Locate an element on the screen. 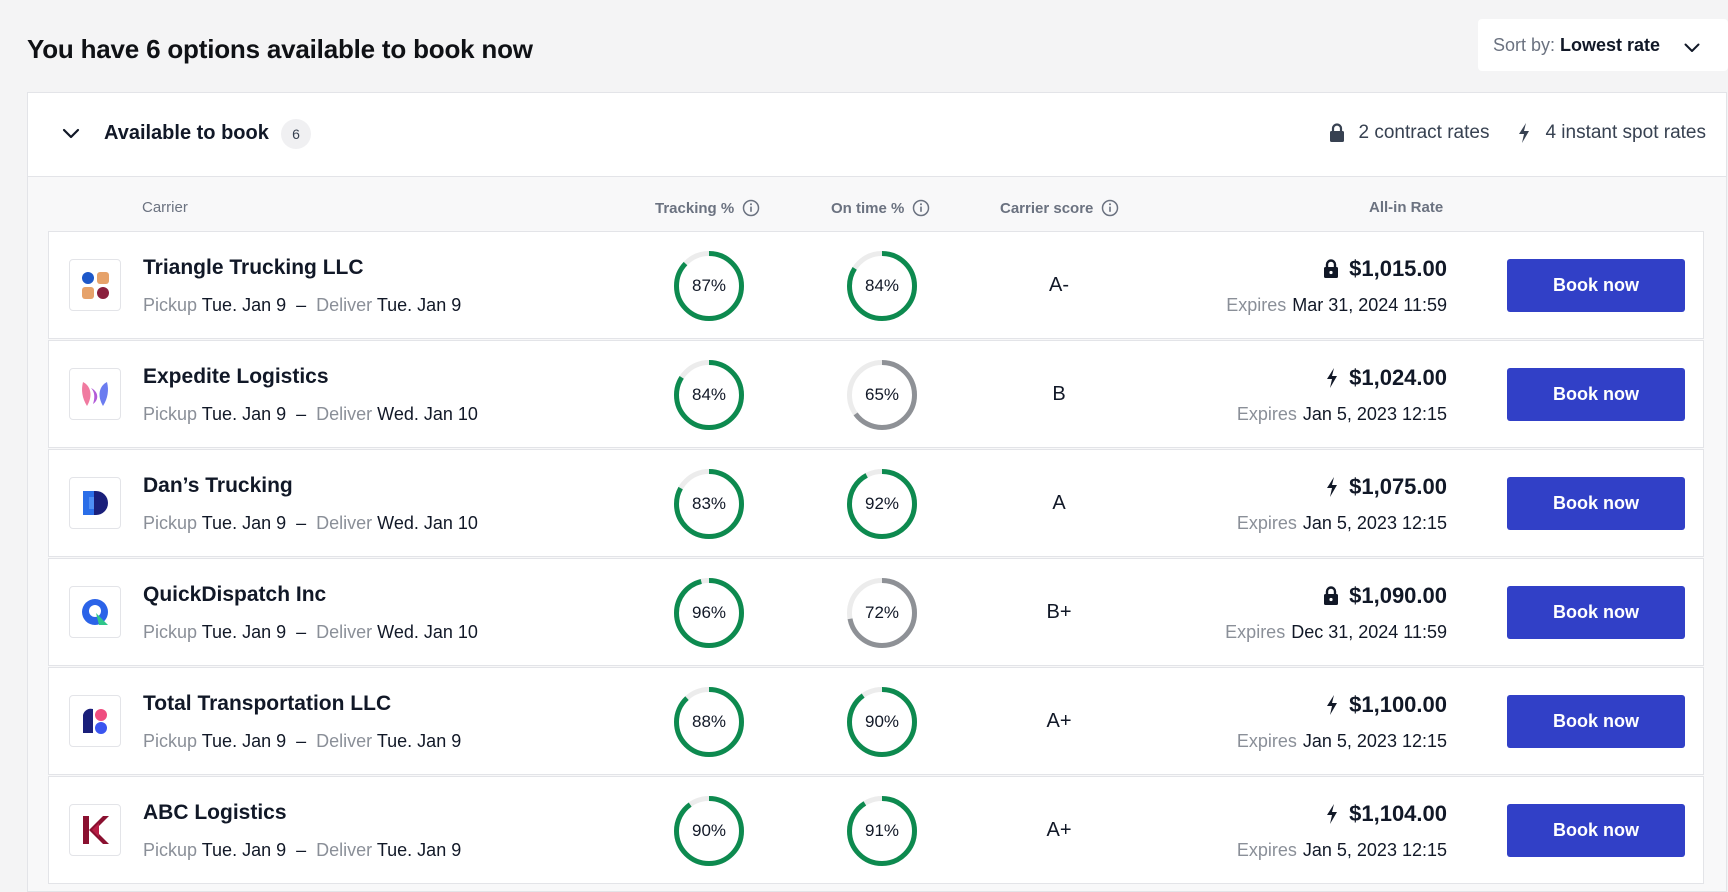  on-time-percent: 65% is located at coordinates (882, 394).